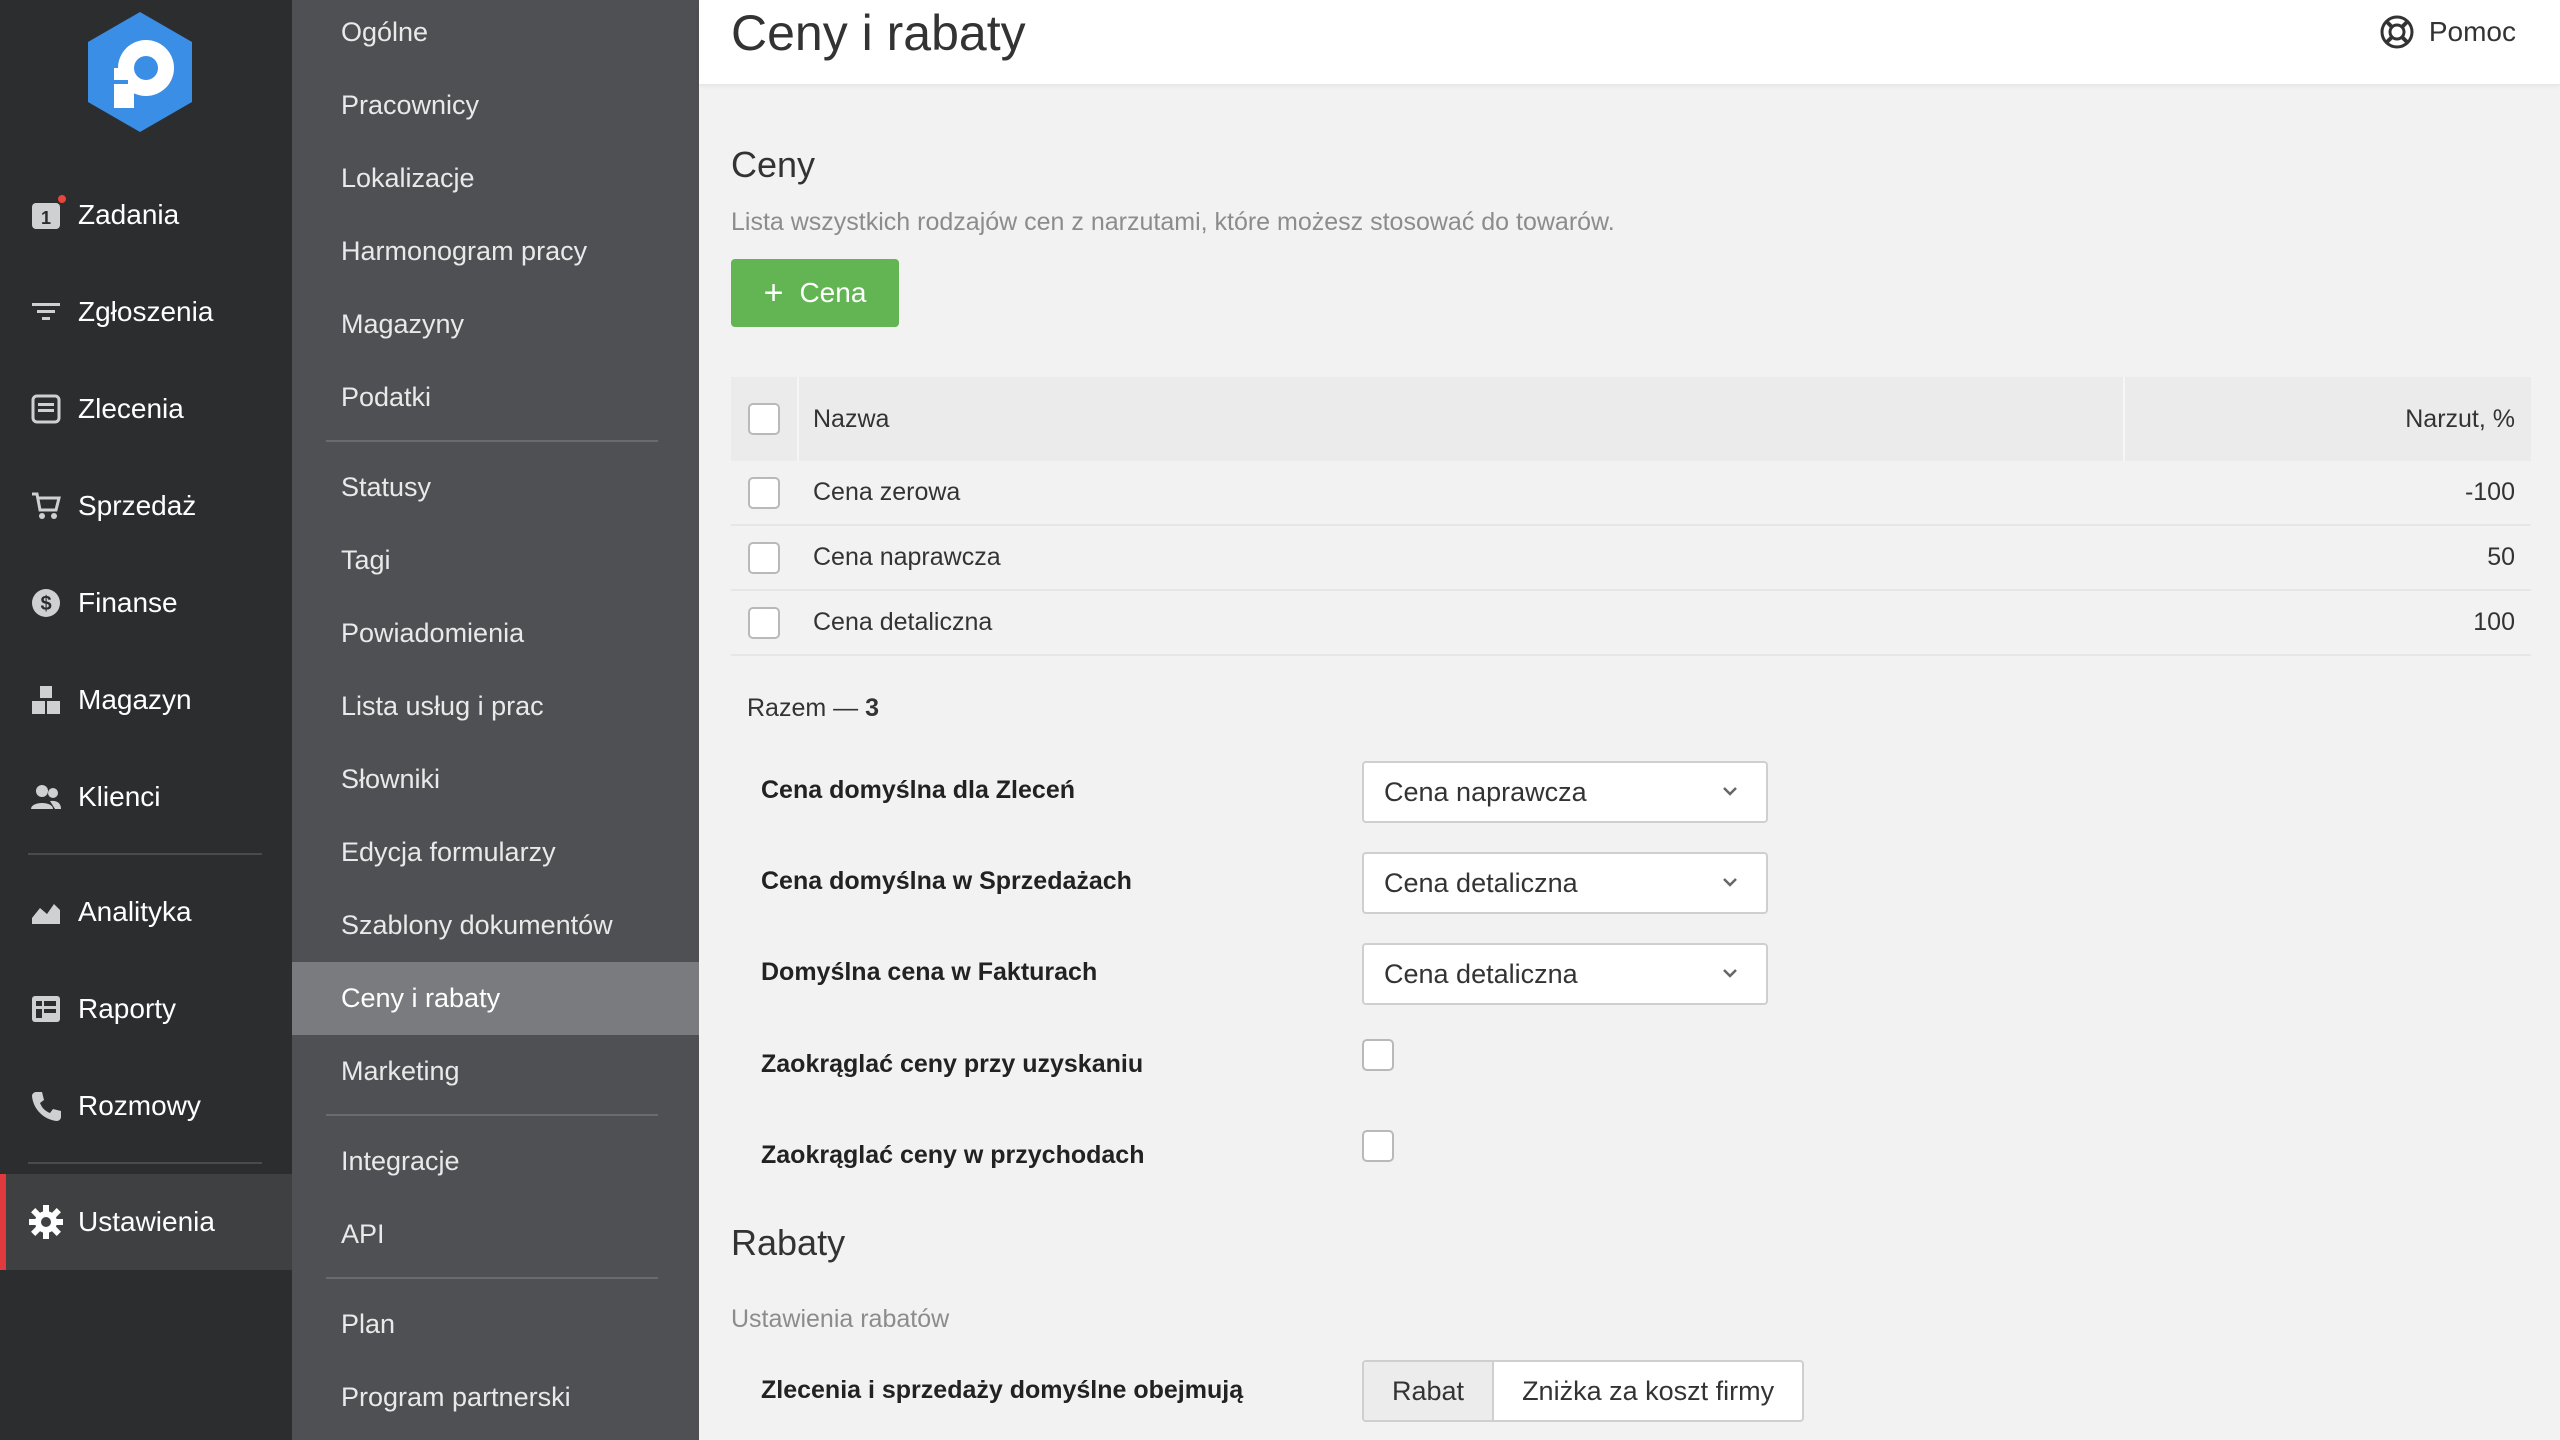 The image size is (2560, 1440). What do you see at coordinates (918, 790) in the screenshot?
I see `default-orders-label: Cena domyślna dla Zleceń` at bounding box center [918, 790].